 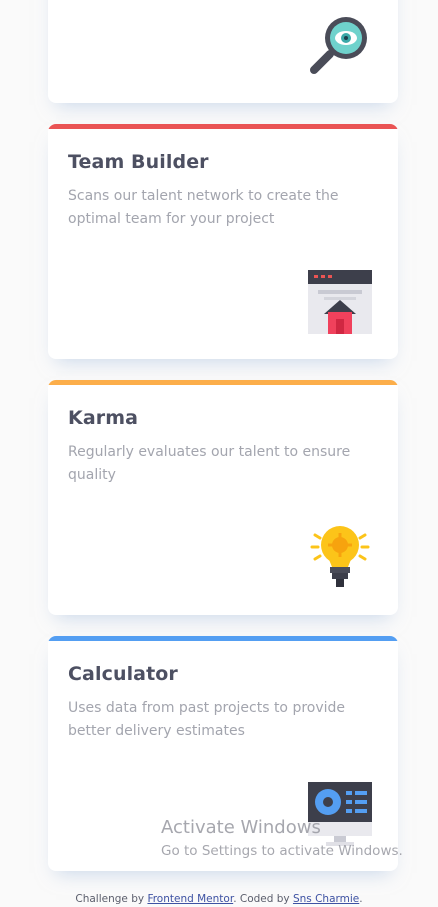 I want to click on card-title: Karma, so click(x=103, y=418).